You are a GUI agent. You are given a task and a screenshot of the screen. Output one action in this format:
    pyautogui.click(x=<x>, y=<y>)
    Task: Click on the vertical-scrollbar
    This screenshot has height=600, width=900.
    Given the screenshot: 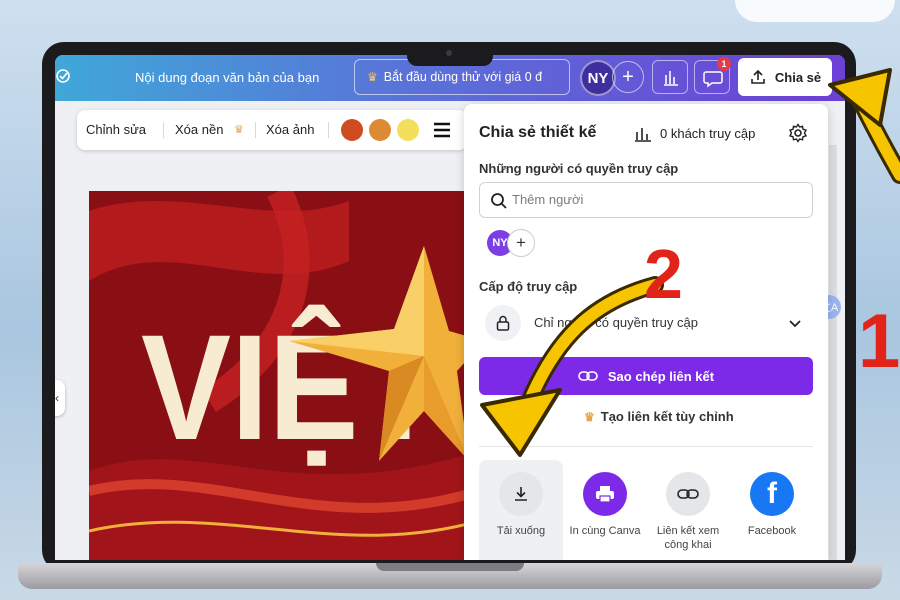 What is the action you would take?
    pyautogui.click(x=833, y=352)
    